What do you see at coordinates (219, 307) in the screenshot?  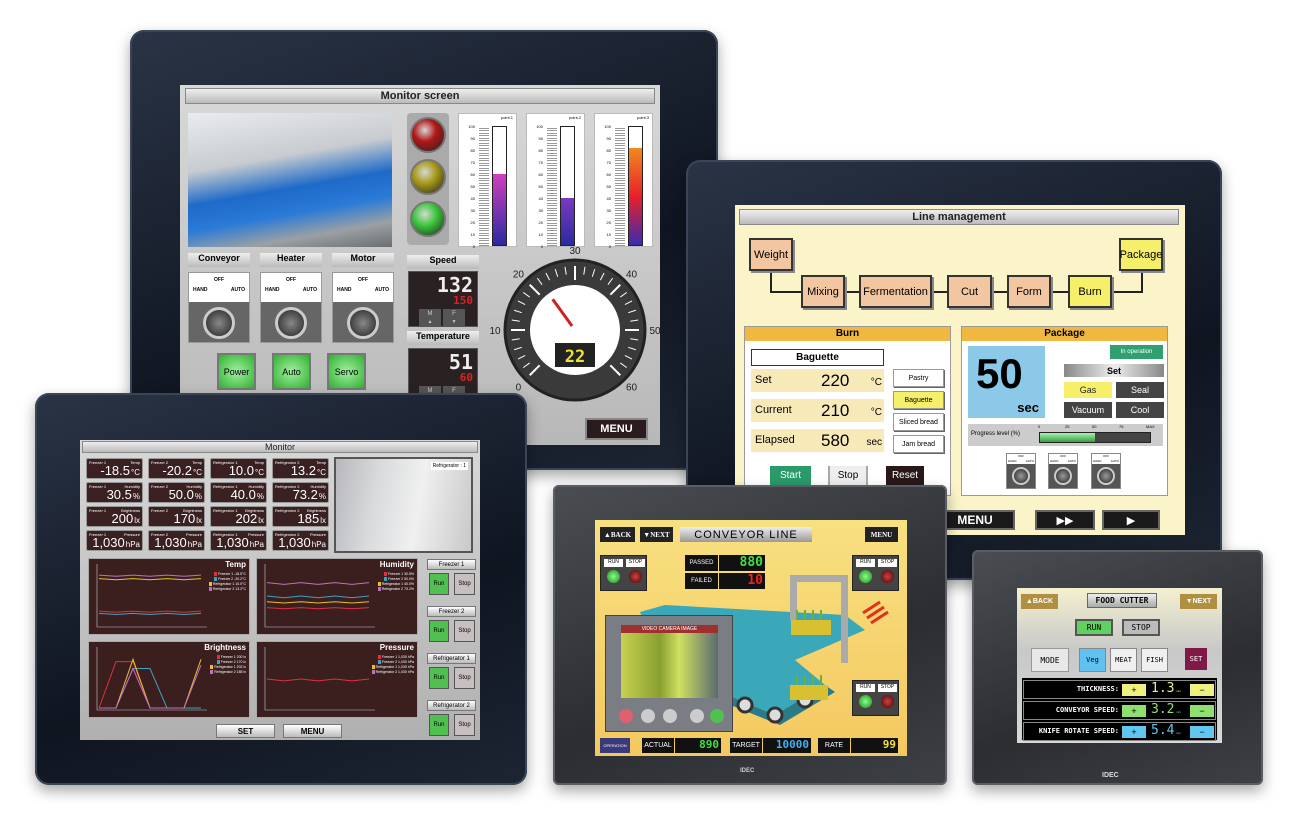 I see `selector-switch-conveyor: OFF HAND AUTO` at bounding box center [219, 307].